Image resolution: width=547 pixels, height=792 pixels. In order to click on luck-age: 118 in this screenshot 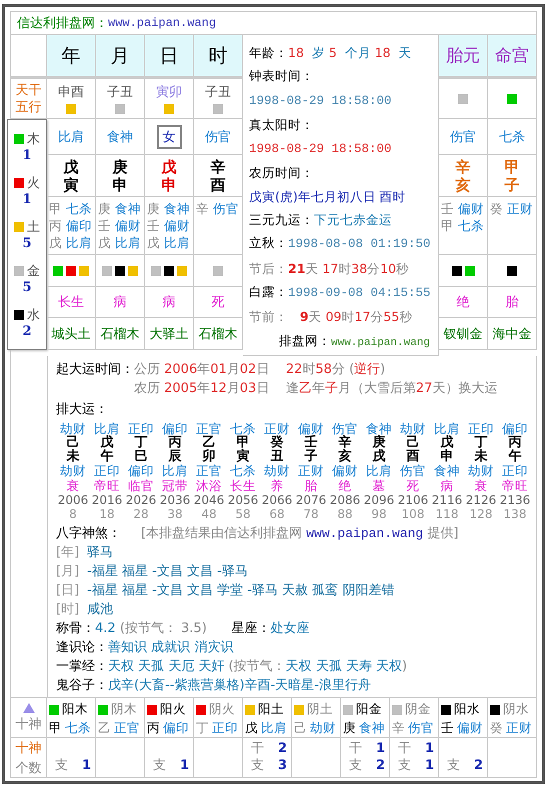, I will do `click(447, 514)`.